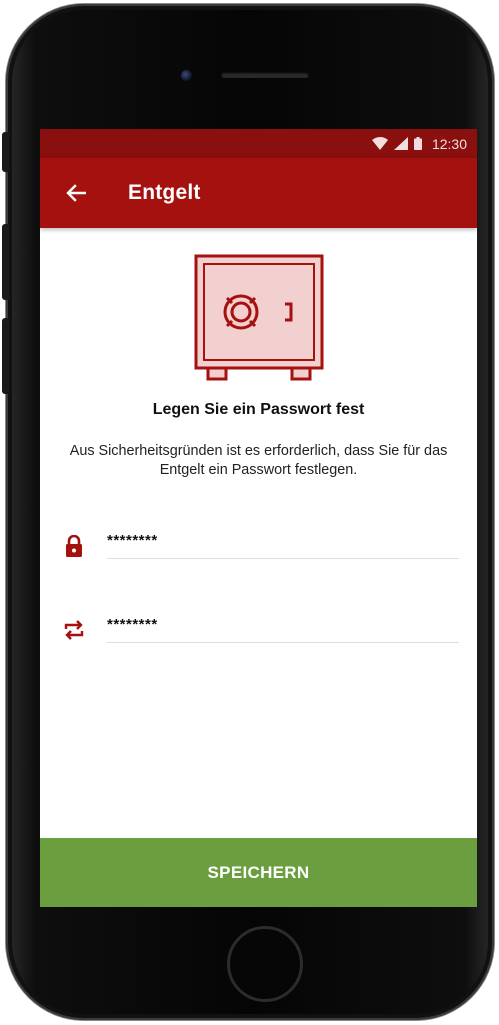 This screenshot has width=499, height=1025. I want to click on password-input: ********, so click(283, 540).